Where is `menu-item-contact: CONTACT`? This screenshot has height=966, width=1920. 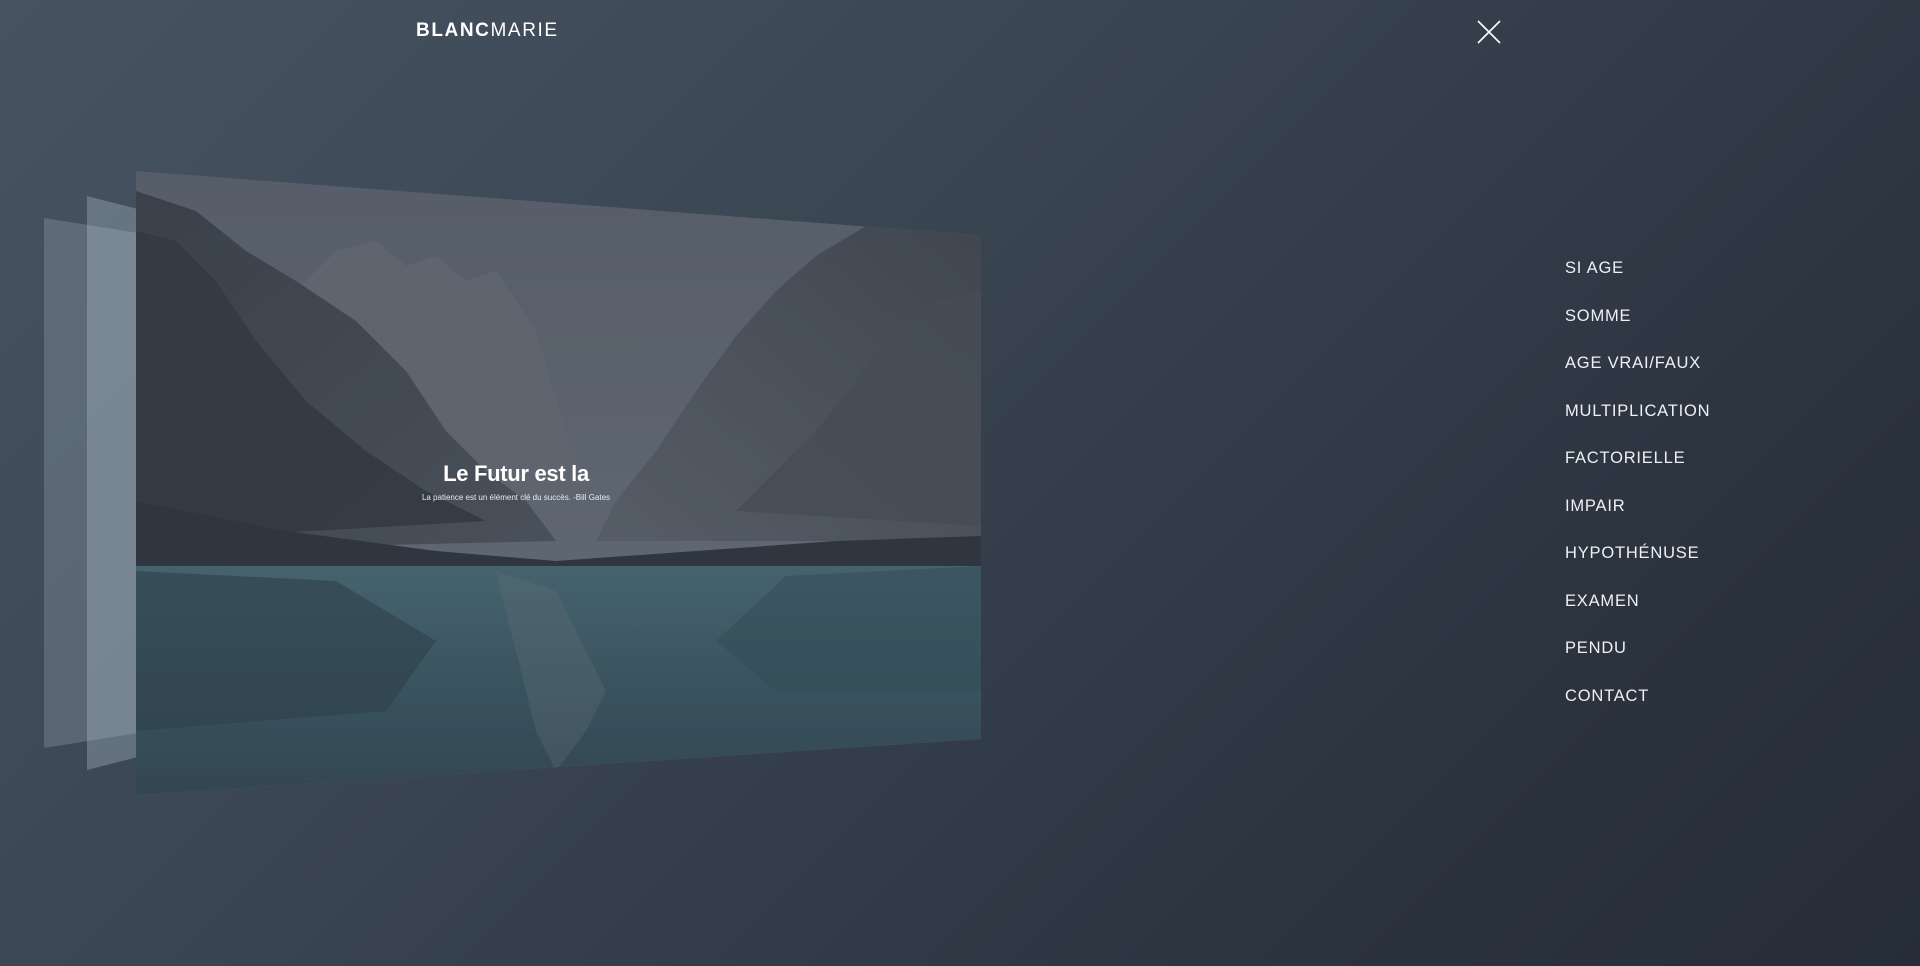 menu-item-contact: CONTACT is located at coordinates (1637, 708).